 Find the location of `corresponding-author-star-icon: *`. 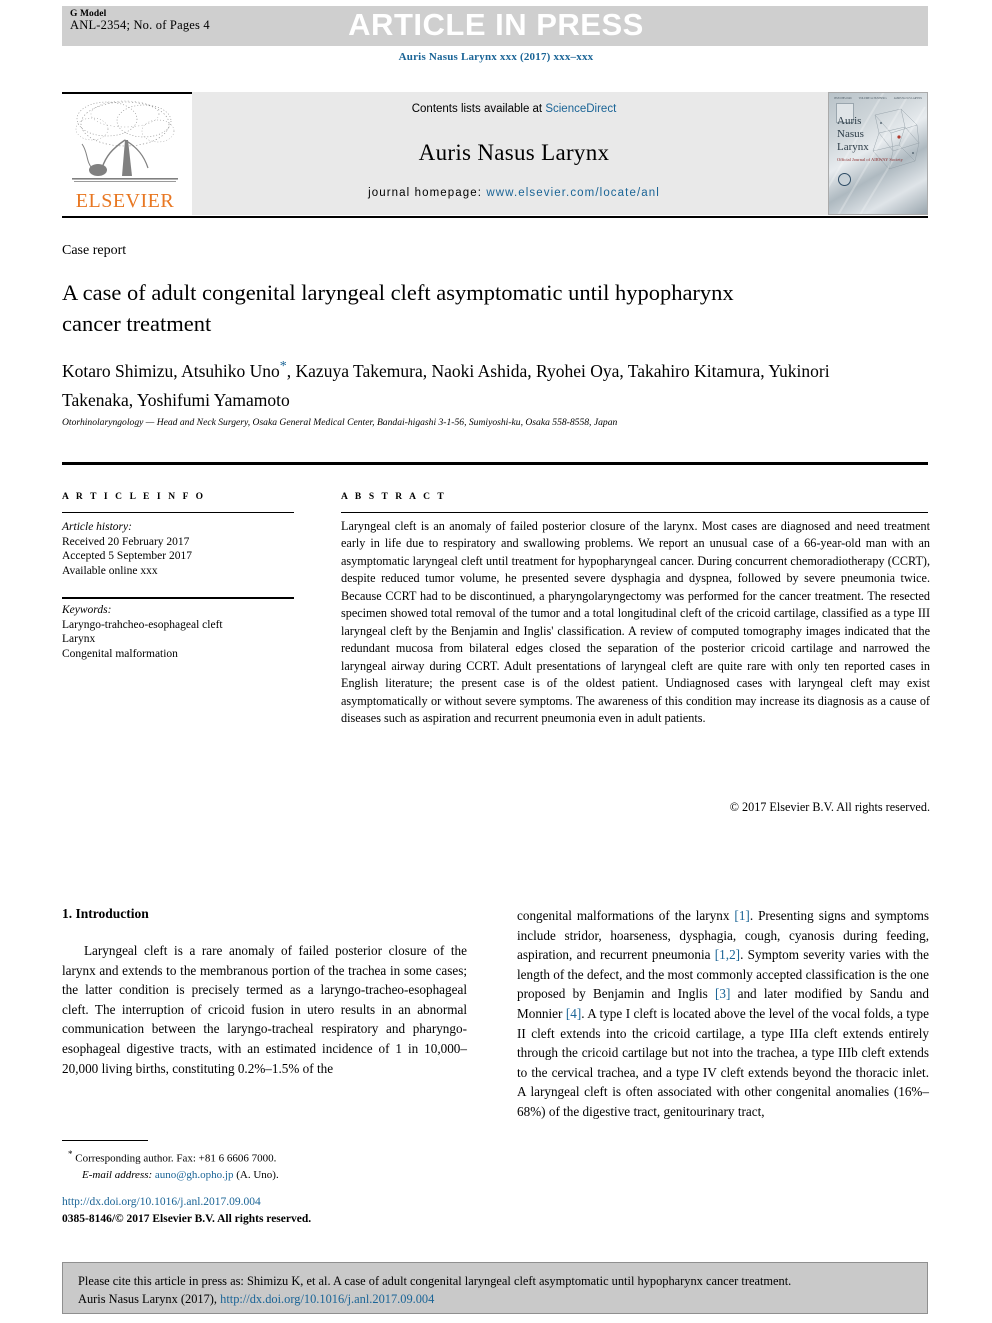

corresponding-author-star-icon: * is located at coordinates (283, 366).